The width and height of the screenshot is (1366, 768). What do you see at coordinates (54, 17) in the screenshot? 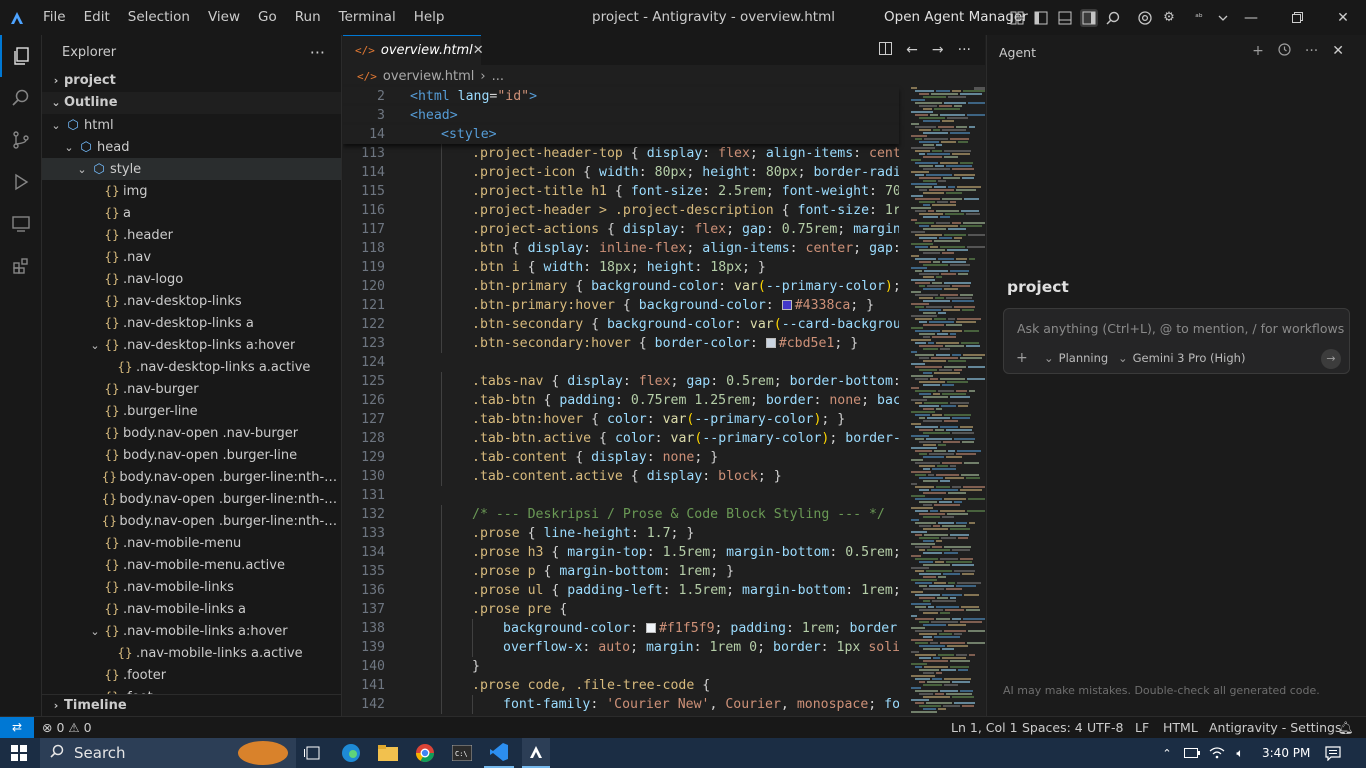
I see `menu-file: File` at bounding box center [54, 17].